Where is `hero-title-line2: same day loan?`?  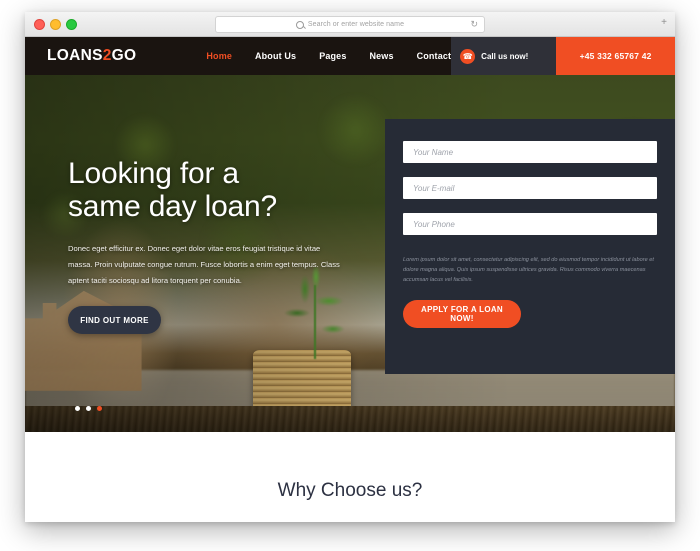 hero-title-line2: same day loan? is located at coordinates (173, 206).